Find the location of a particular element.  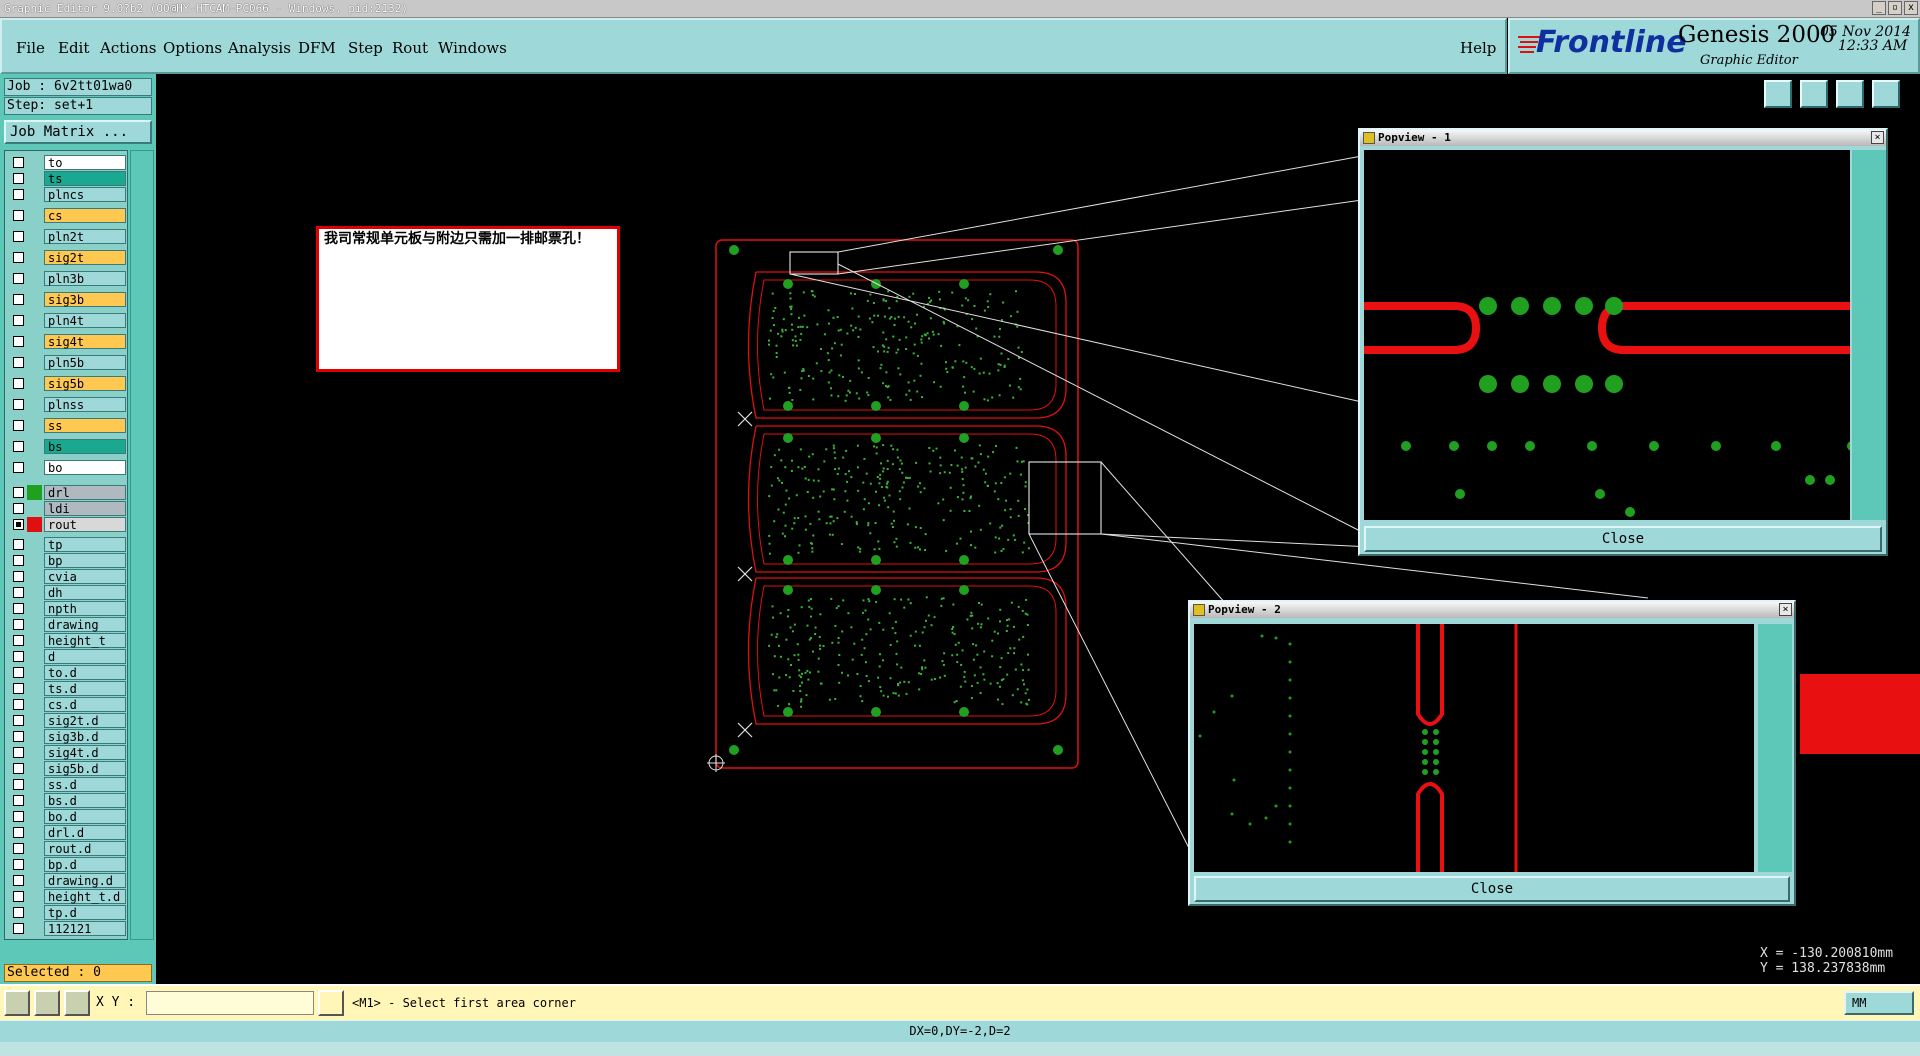

layer-name: drawing.d is located at coordinates (85, 880).